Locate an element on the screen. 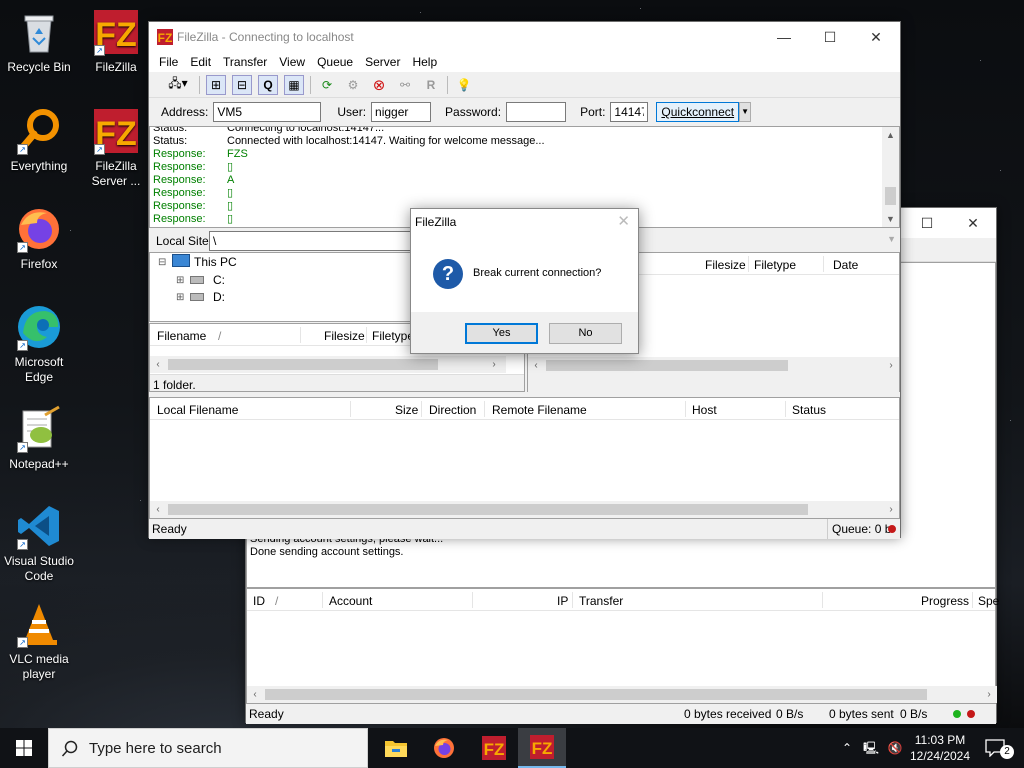  menu-edit: Edit is located at coordinates (200, 62).